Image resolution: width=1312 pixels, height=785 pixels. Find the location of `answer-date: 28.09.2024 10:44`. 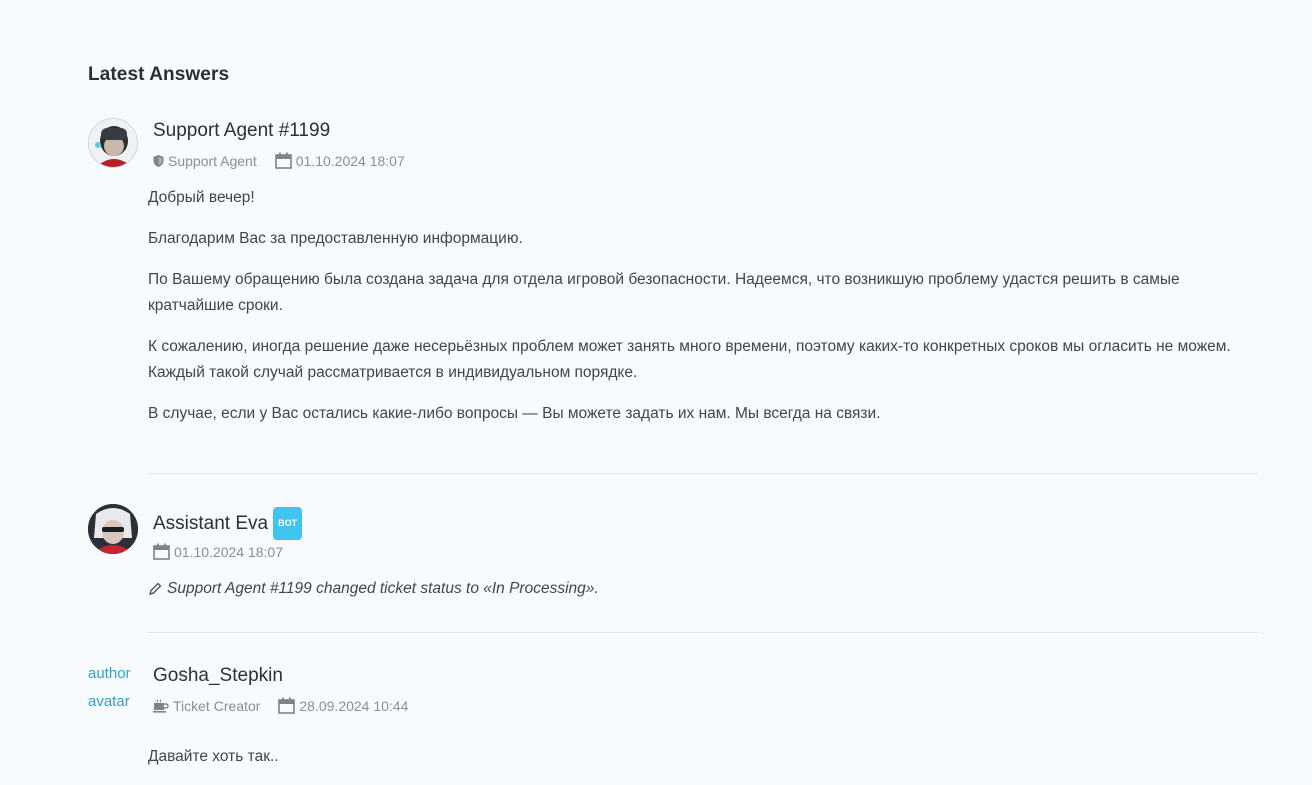

answer-date: 28.09.2024 10:44 is located at coordinates (354, 705).